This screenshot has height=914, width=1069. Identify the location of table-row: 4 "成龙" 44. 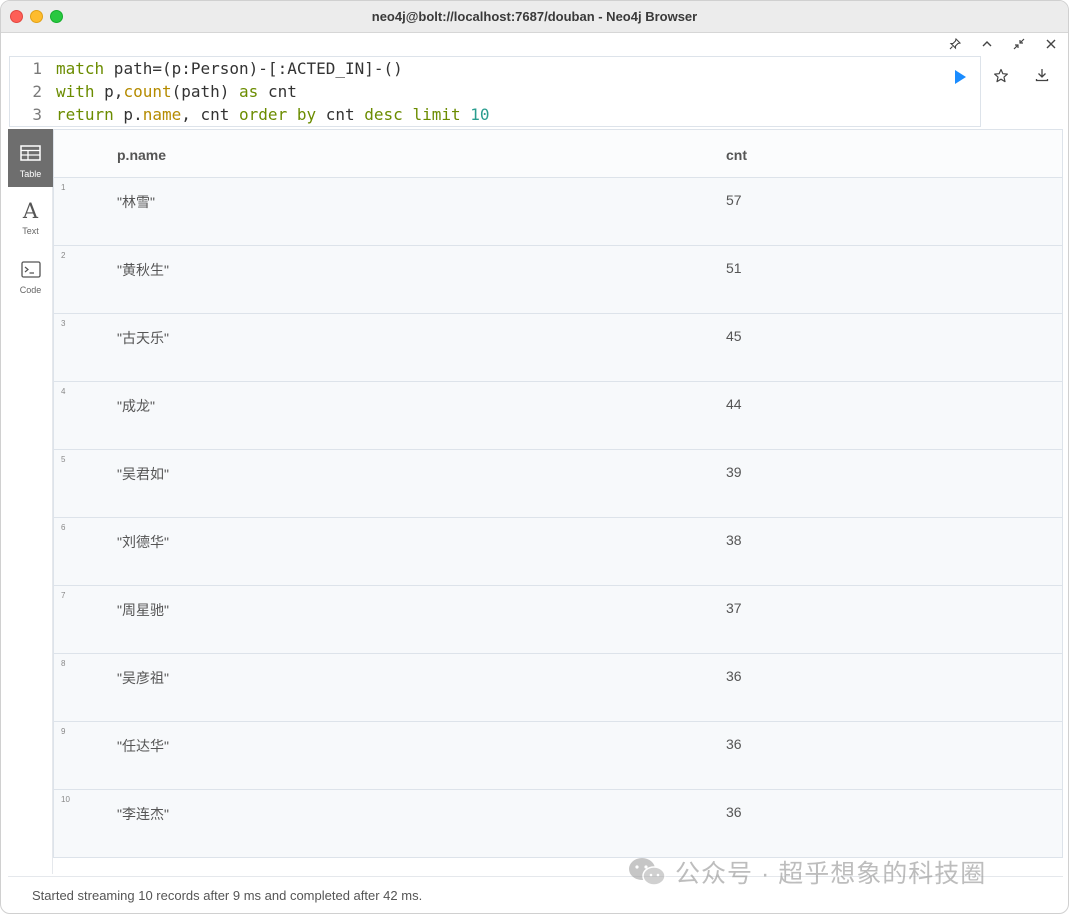
(558, 416).